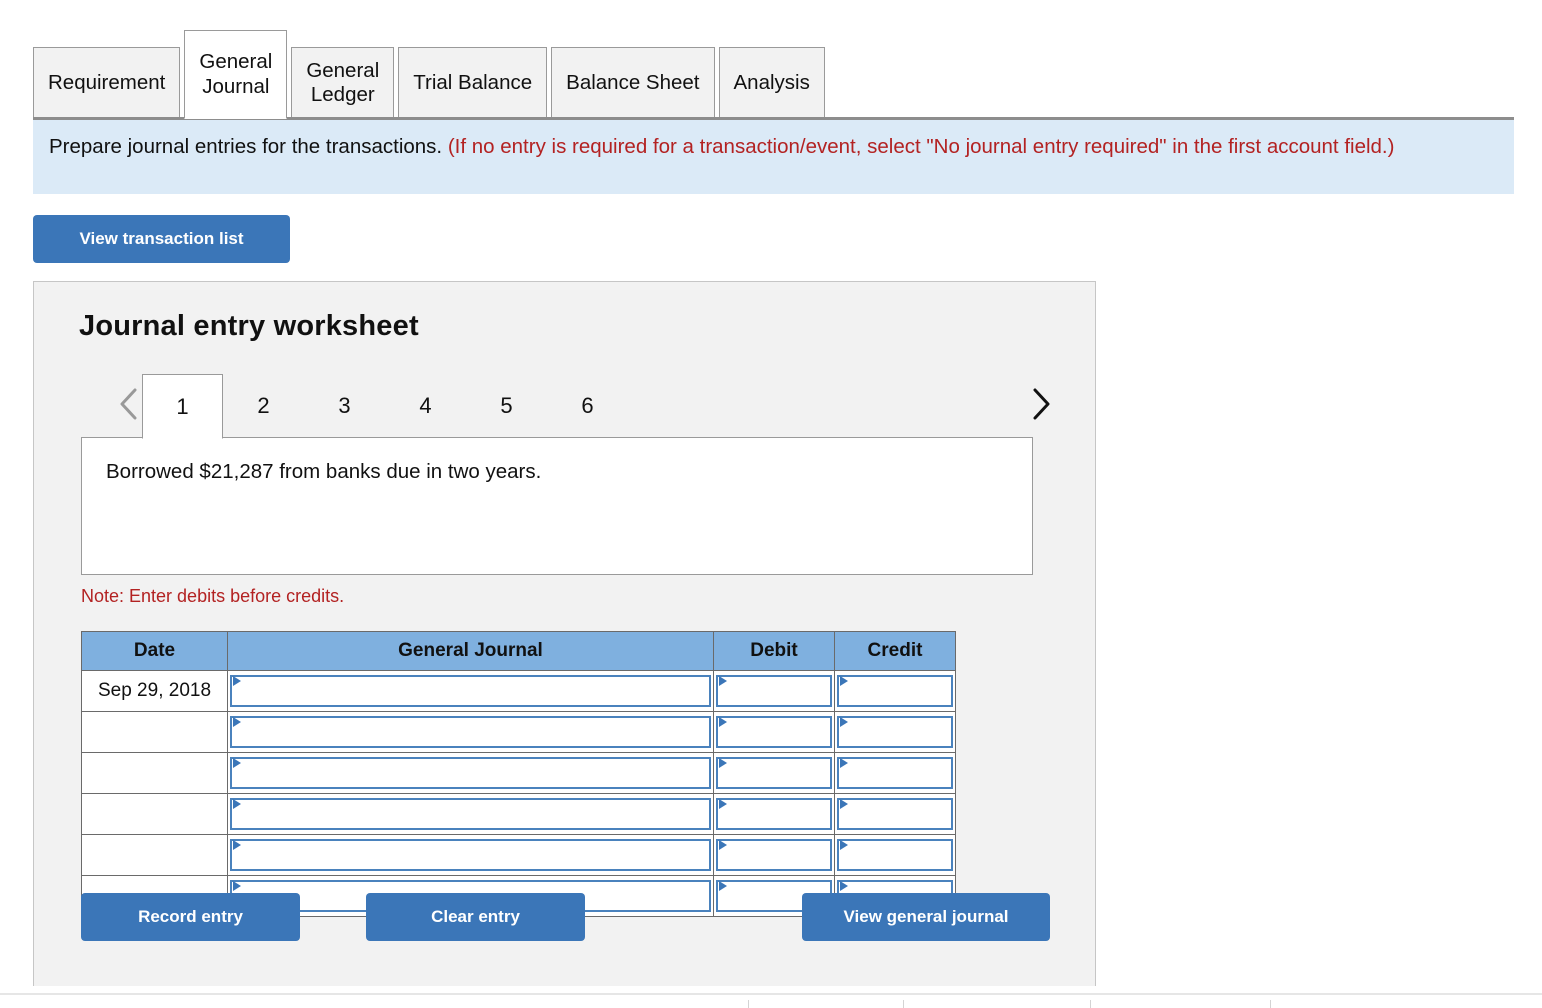 Image resolution: width=1542 pixels, height=1008 pixels. Describe the element at coordinates (470, 651) in the screenshot. I see `column-header-general-journal: General Journal` at that location.